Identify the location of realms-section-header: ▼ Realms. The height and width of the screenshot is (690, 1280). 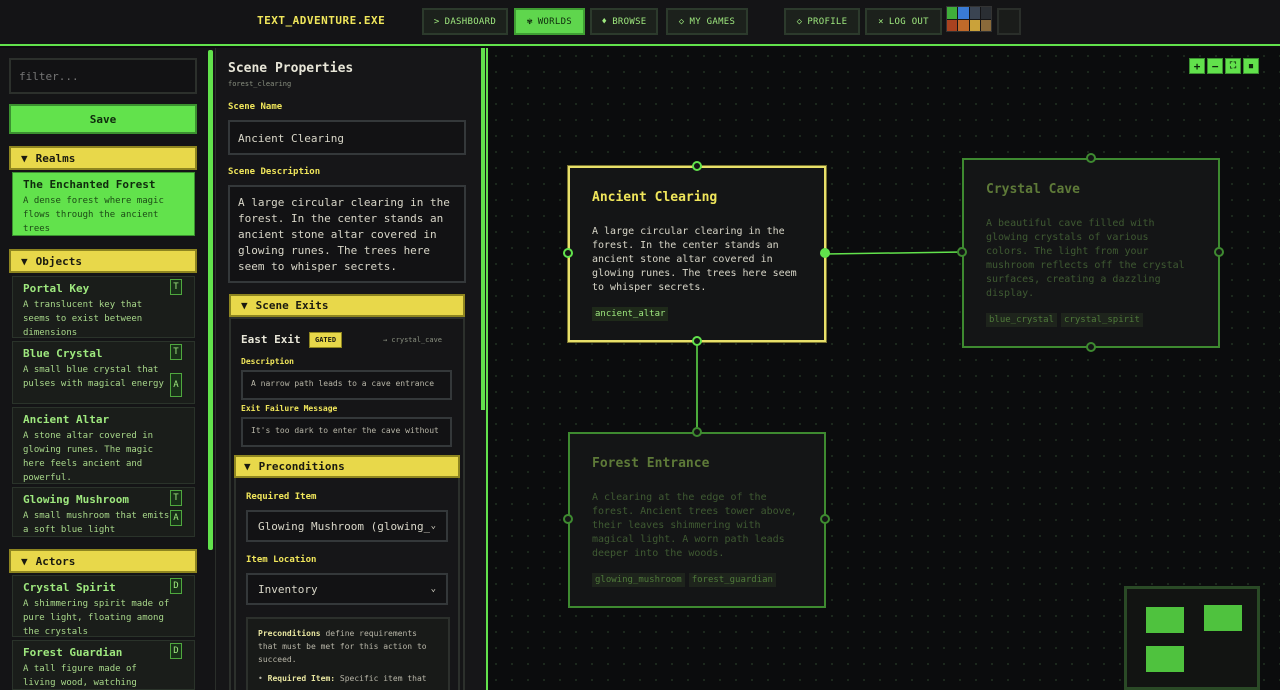
(103, 158).